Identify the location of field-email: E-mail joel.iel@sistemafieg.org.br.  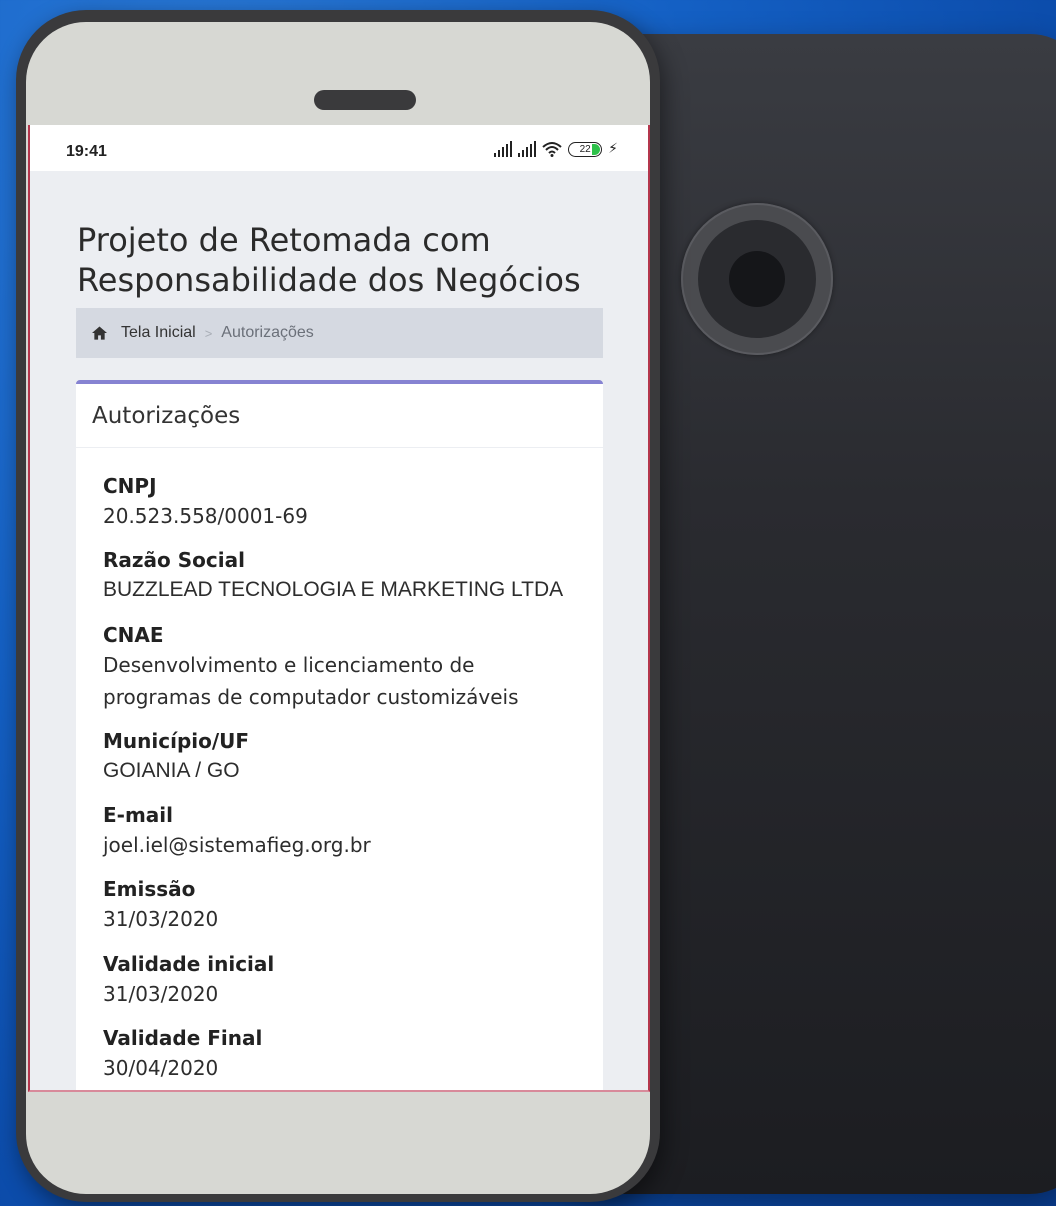
(237, 831).